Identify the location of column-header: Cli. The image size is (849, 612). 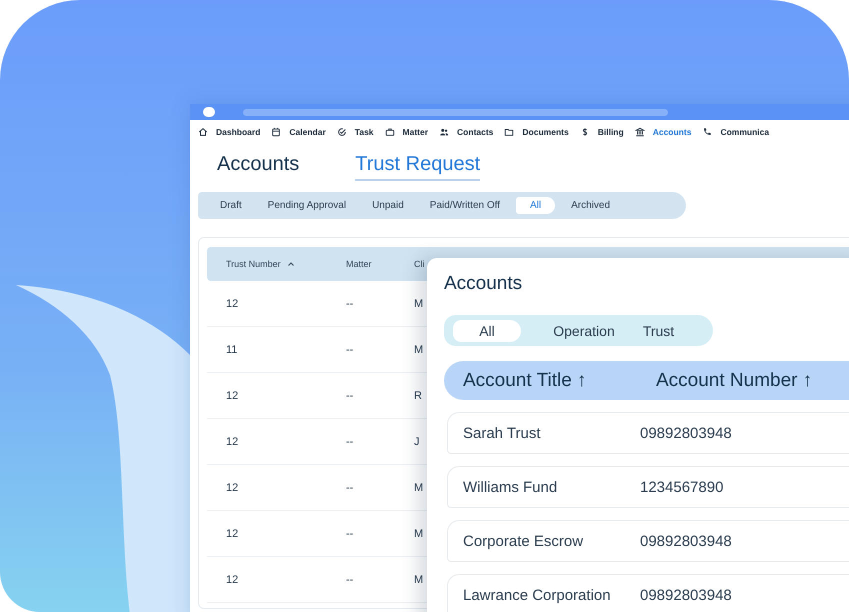
(419, 264).